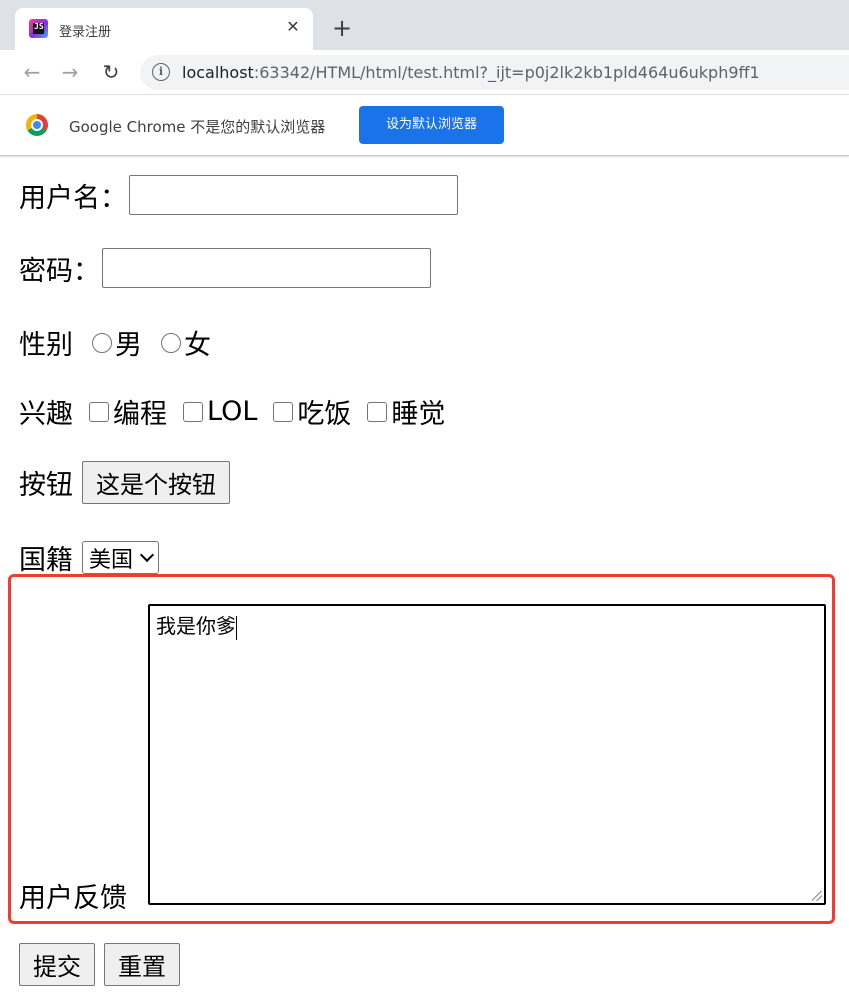 Image resolution: width=849 pixels, height=999 pixels. I want to click on nationality-label: 国籍, so click(46, 560).